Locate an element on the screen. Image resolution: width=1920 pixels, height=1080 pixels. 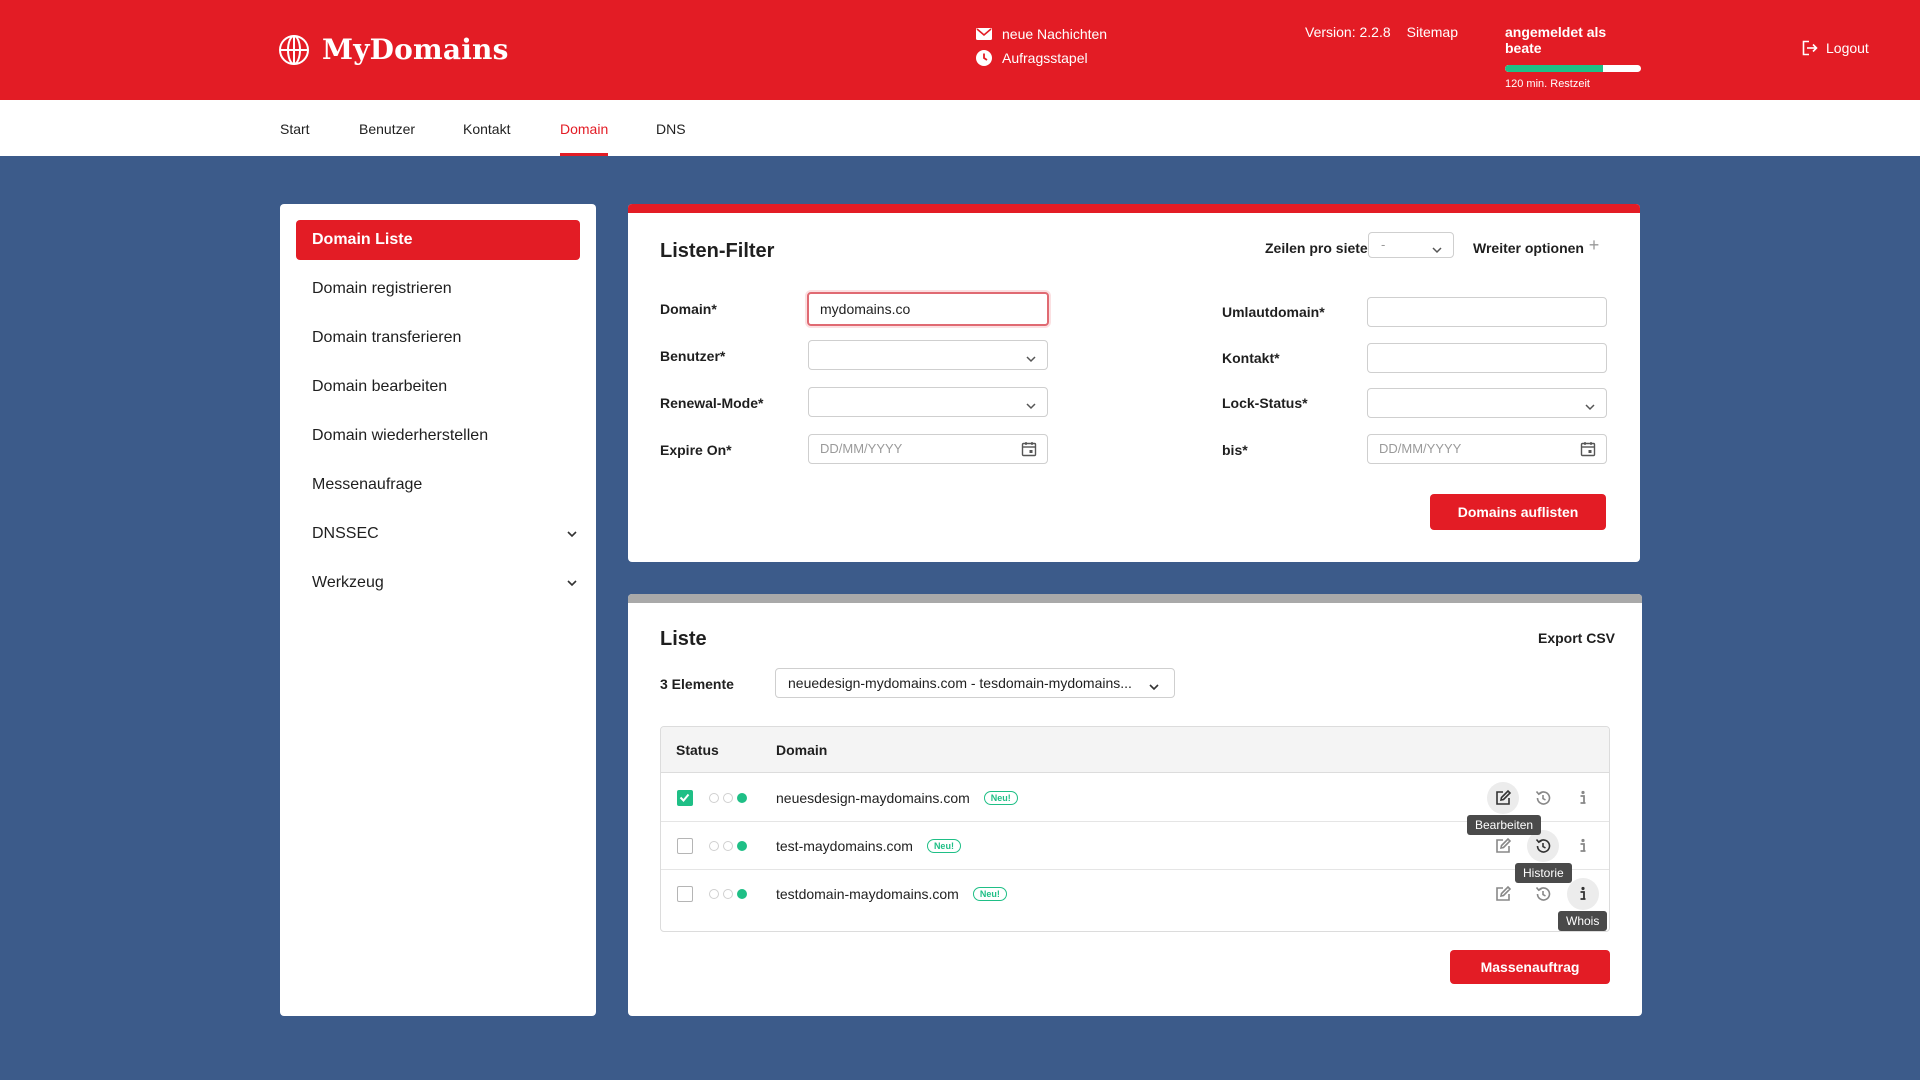
messages-label: neue Nachichten is located at coordinates (1055, 34).